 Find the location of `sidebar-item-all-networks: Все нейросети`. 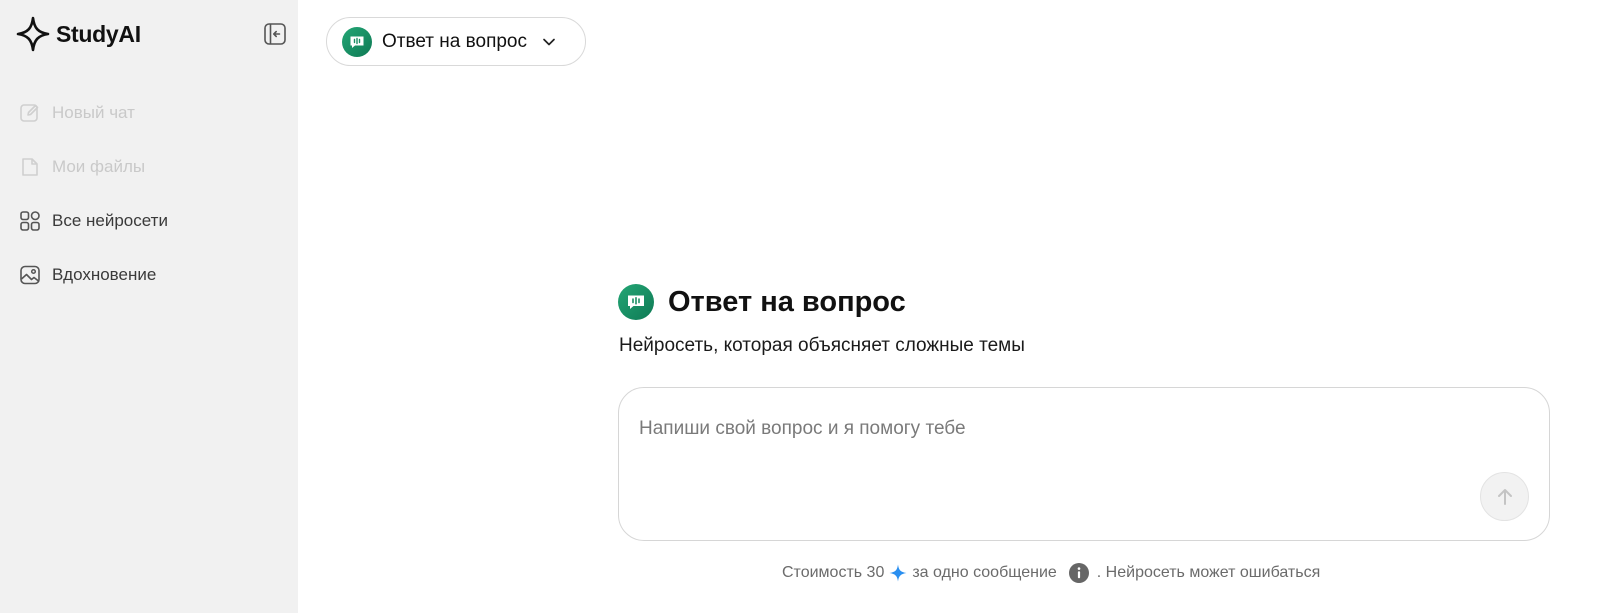

sidebar-item-all-networks: Все нейросети is located at coordinates (149, 221).